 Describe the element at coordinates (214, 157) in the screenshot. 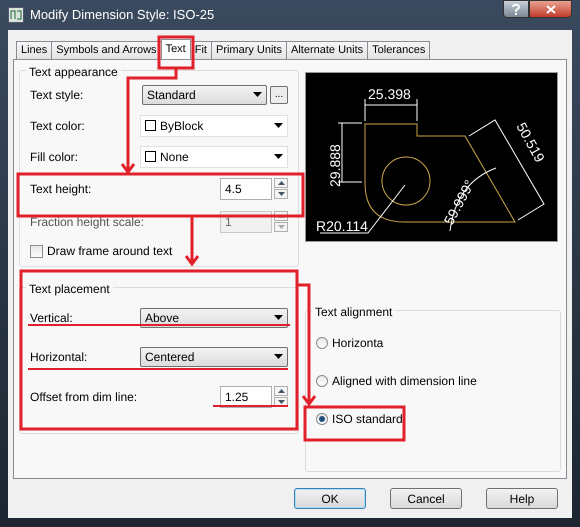

I see `color-dropdown: None` at that location.